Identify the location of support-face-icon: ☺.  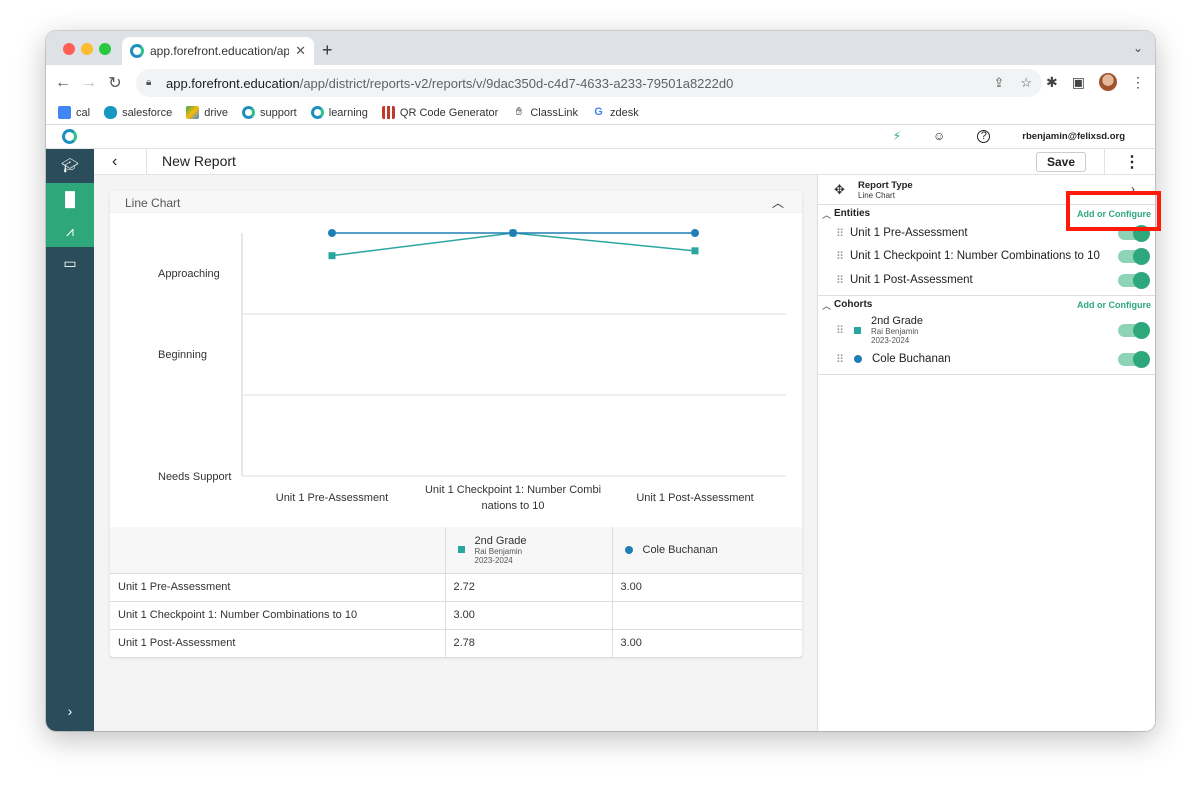
(939, 136).